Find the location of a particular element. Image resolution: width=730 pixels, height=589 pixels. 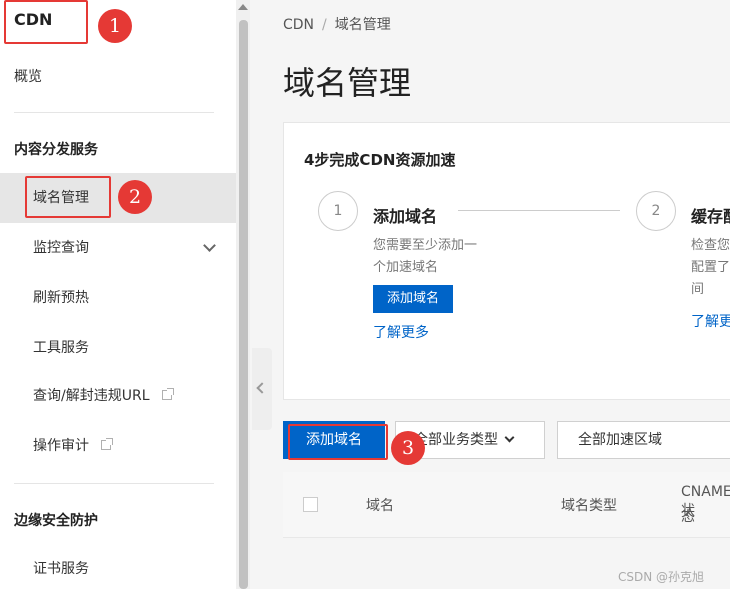

sidebar-item-label: 操作审计 is located at coordinates (61, 446).